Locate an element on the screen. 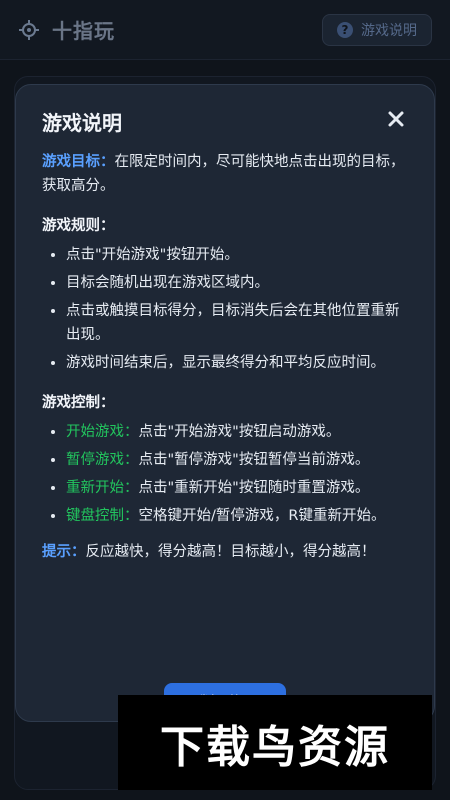  rule-item: 目标会随机出现在游戏区域内。 is located at coordinates (237, 283).